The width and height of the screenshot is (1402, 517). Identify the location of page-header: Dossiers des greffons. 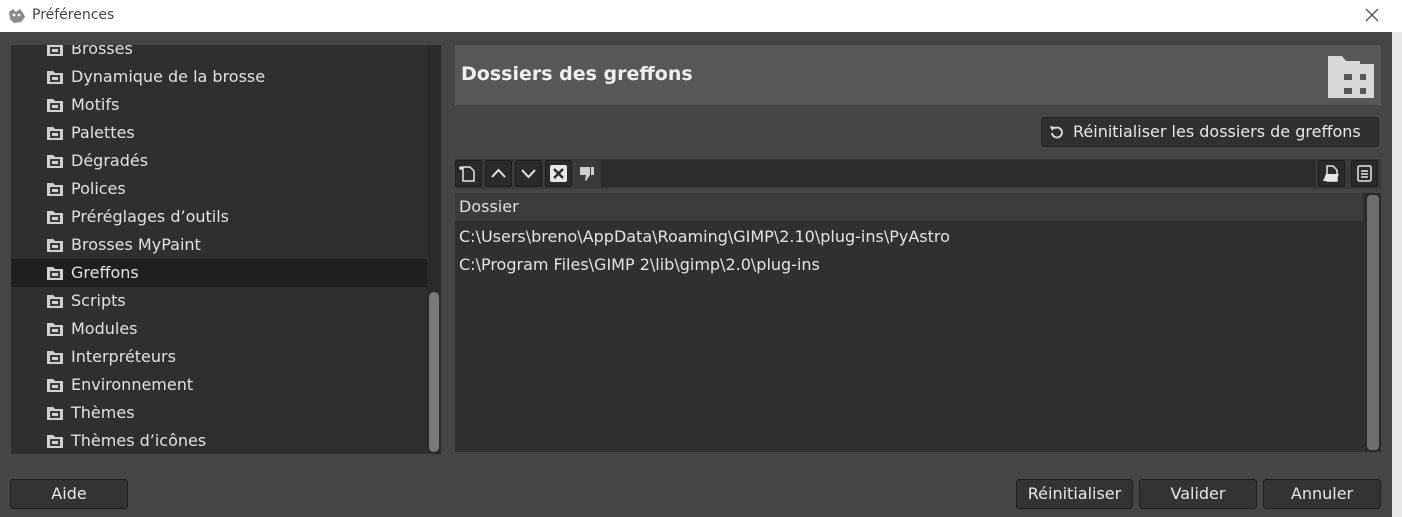
(918, 75).